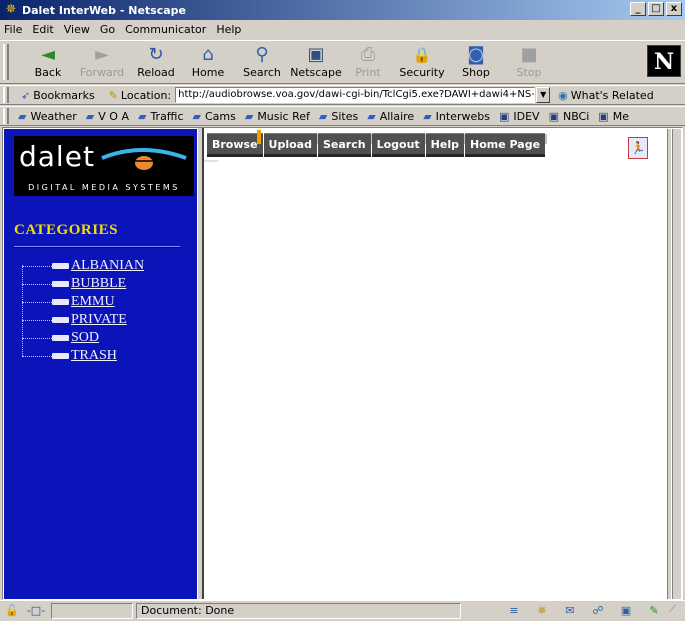  I want to click on search-icon: ⚲, so click(262, 54).